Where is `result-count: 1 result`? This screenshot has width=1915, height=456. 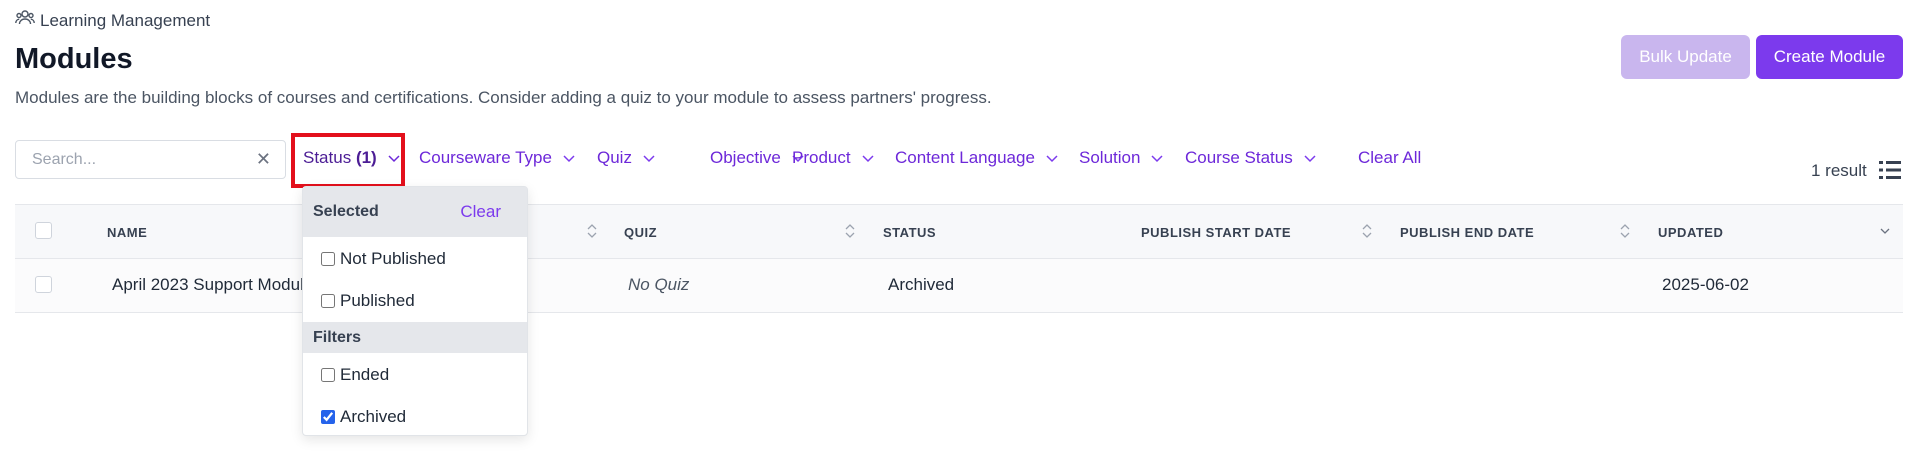
result-count: 1 result is located at coordinates (1839, 170).